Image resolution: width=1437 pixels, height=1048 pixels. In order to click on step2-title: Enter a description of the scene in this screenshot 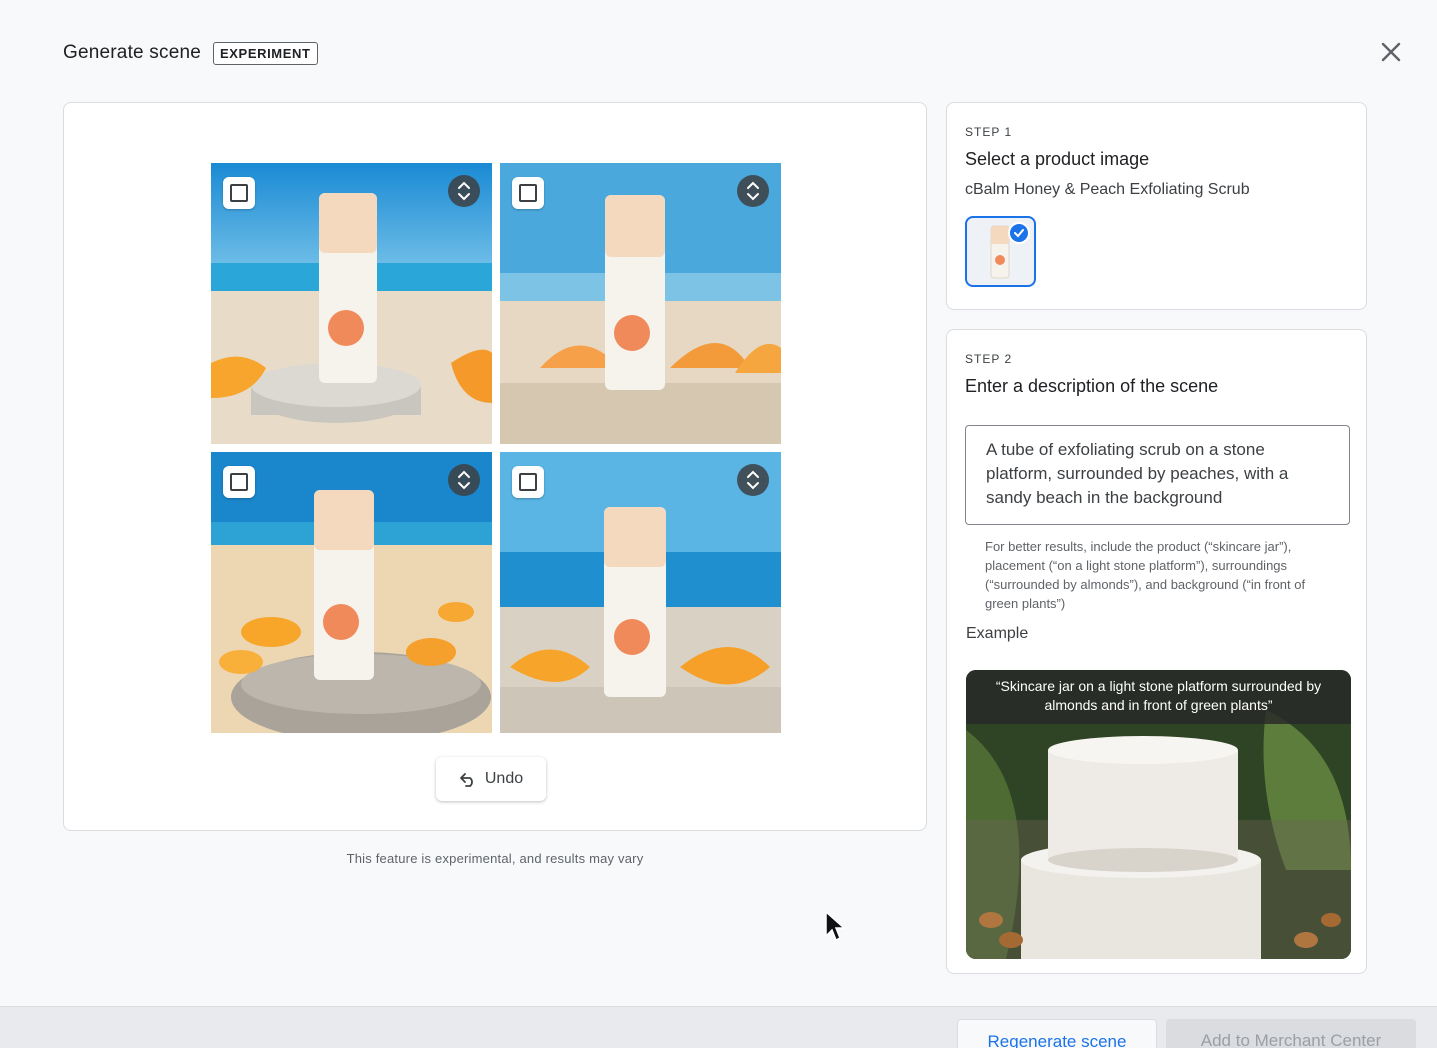, I will do `click(1092, 386)`.